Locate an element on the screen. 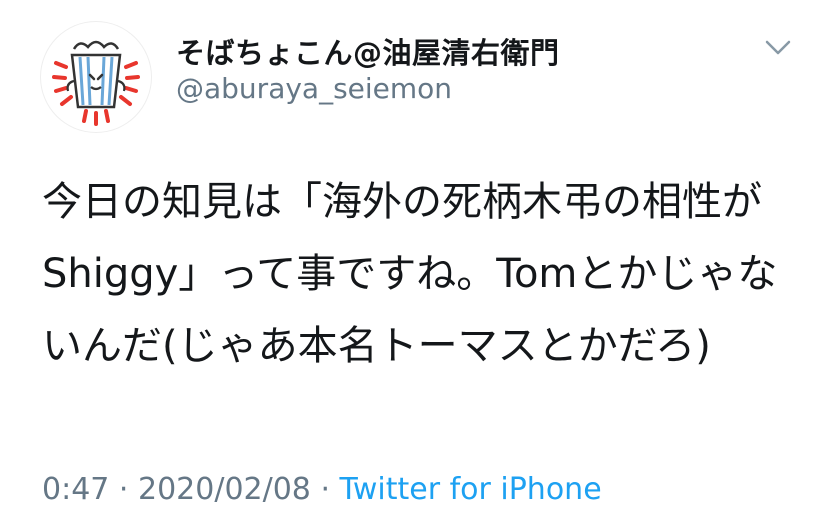 This screenshot has width=814, height=521. avatar is located at coordinates (96, 77).